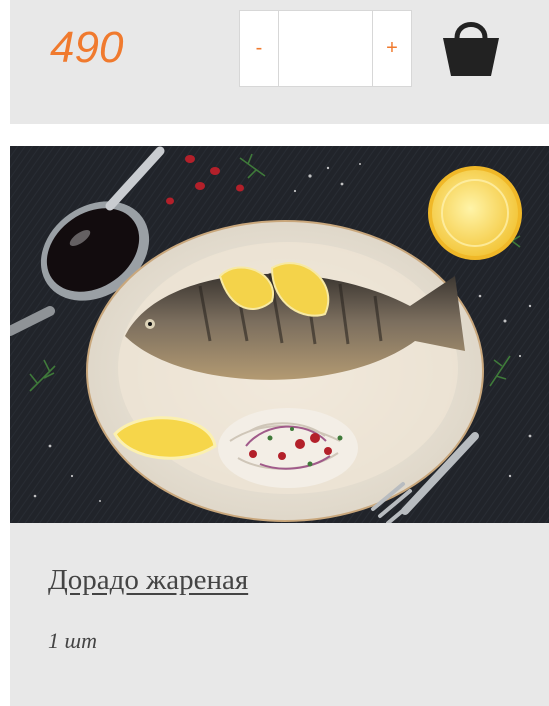 The height and width of the screenshot is (706, 549). Describe the element at coordinates (471, 49) in the screenshot. I see `shopping-bag-icon` at that location.